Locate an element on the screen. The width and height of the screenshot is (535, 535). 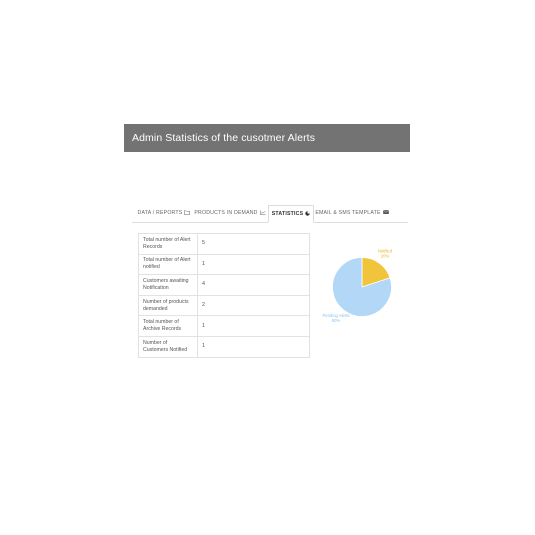
table-row: Number of Customers Notified 1 is located at coordinates (224, 346).